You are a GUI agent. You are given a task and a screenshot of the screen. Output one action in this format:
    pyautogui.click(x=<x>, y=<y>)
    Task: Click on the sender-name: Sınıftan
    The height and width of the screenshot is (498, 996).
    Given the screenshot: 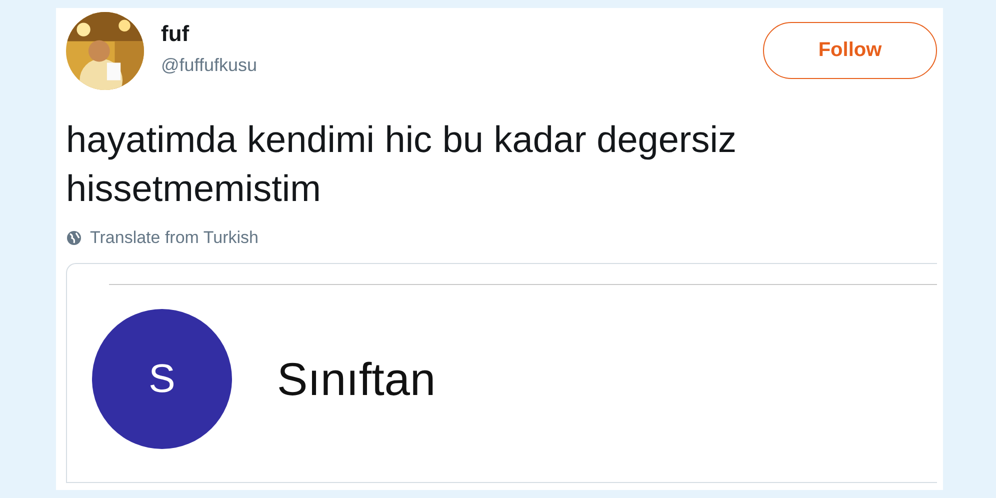 What is the action you would take?
    pyautogui.click(x=356, y=379)
    